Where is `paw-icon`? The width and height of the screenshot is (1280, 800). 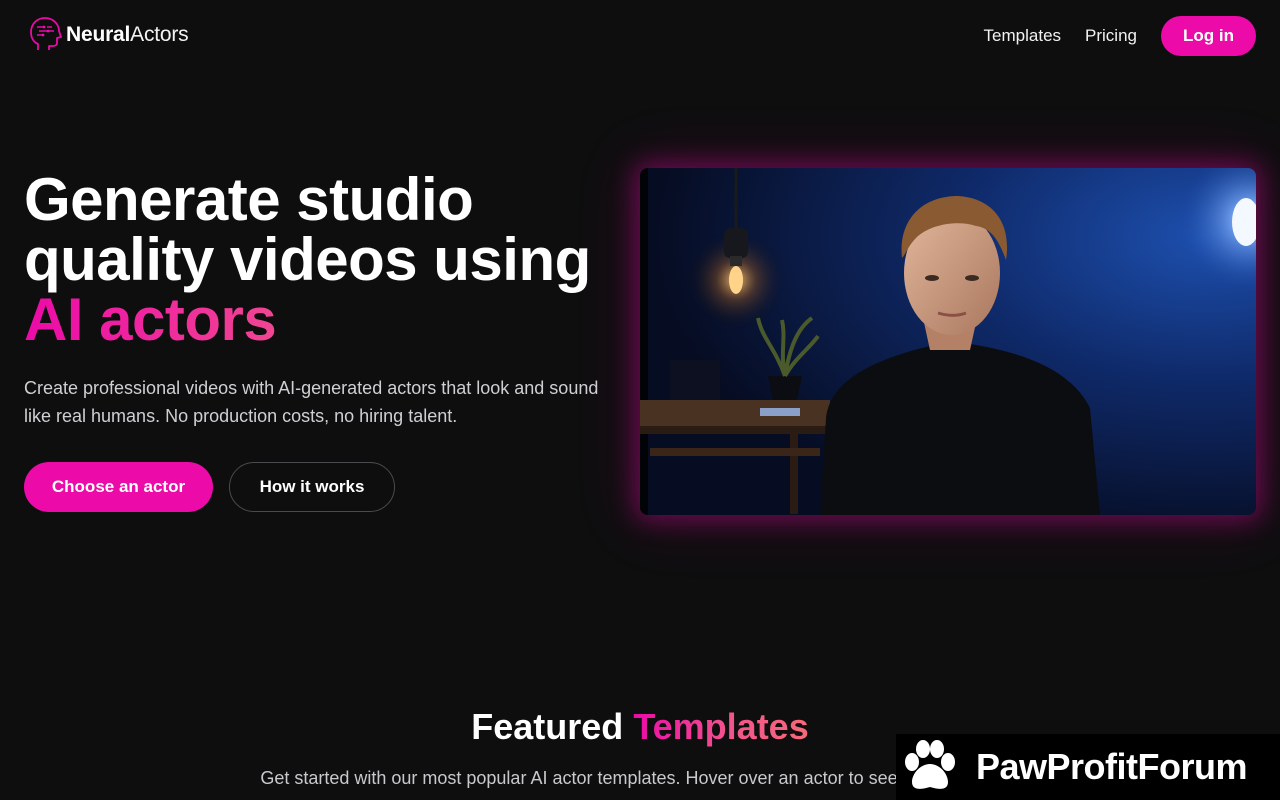
paw-icon is located at coordinates (930, 764).